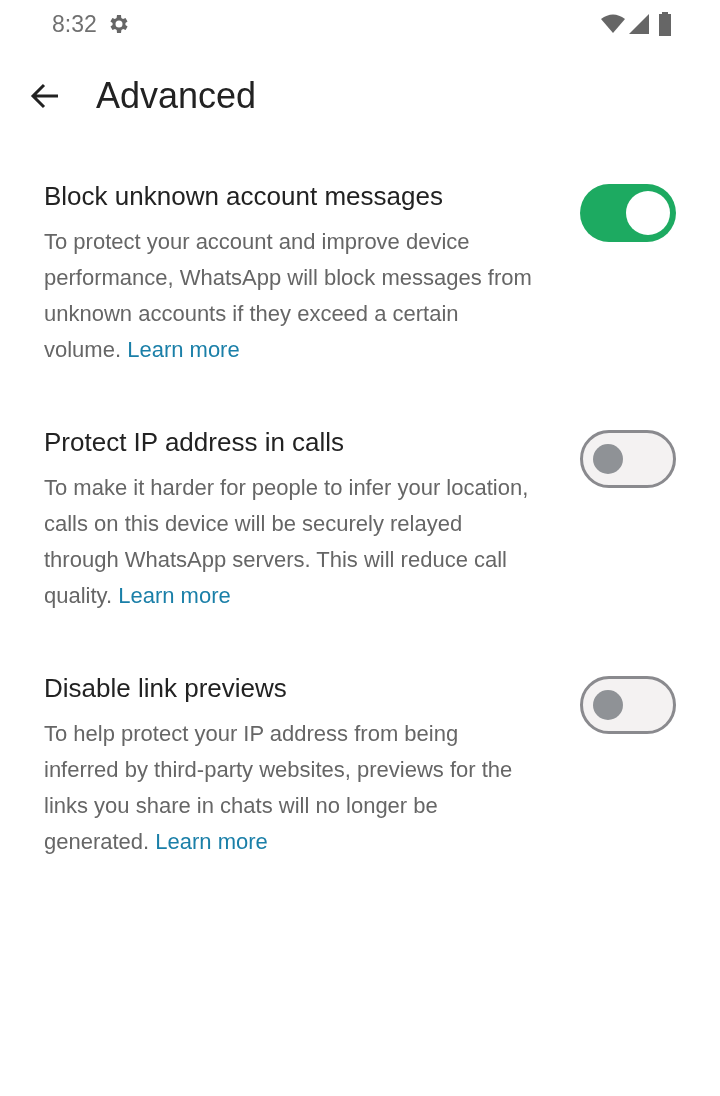  What do you see at coordinates (195, 442) in the screenshot?
I see `setting-title: Protect IP address in calls` at bounding box center [195, 442].